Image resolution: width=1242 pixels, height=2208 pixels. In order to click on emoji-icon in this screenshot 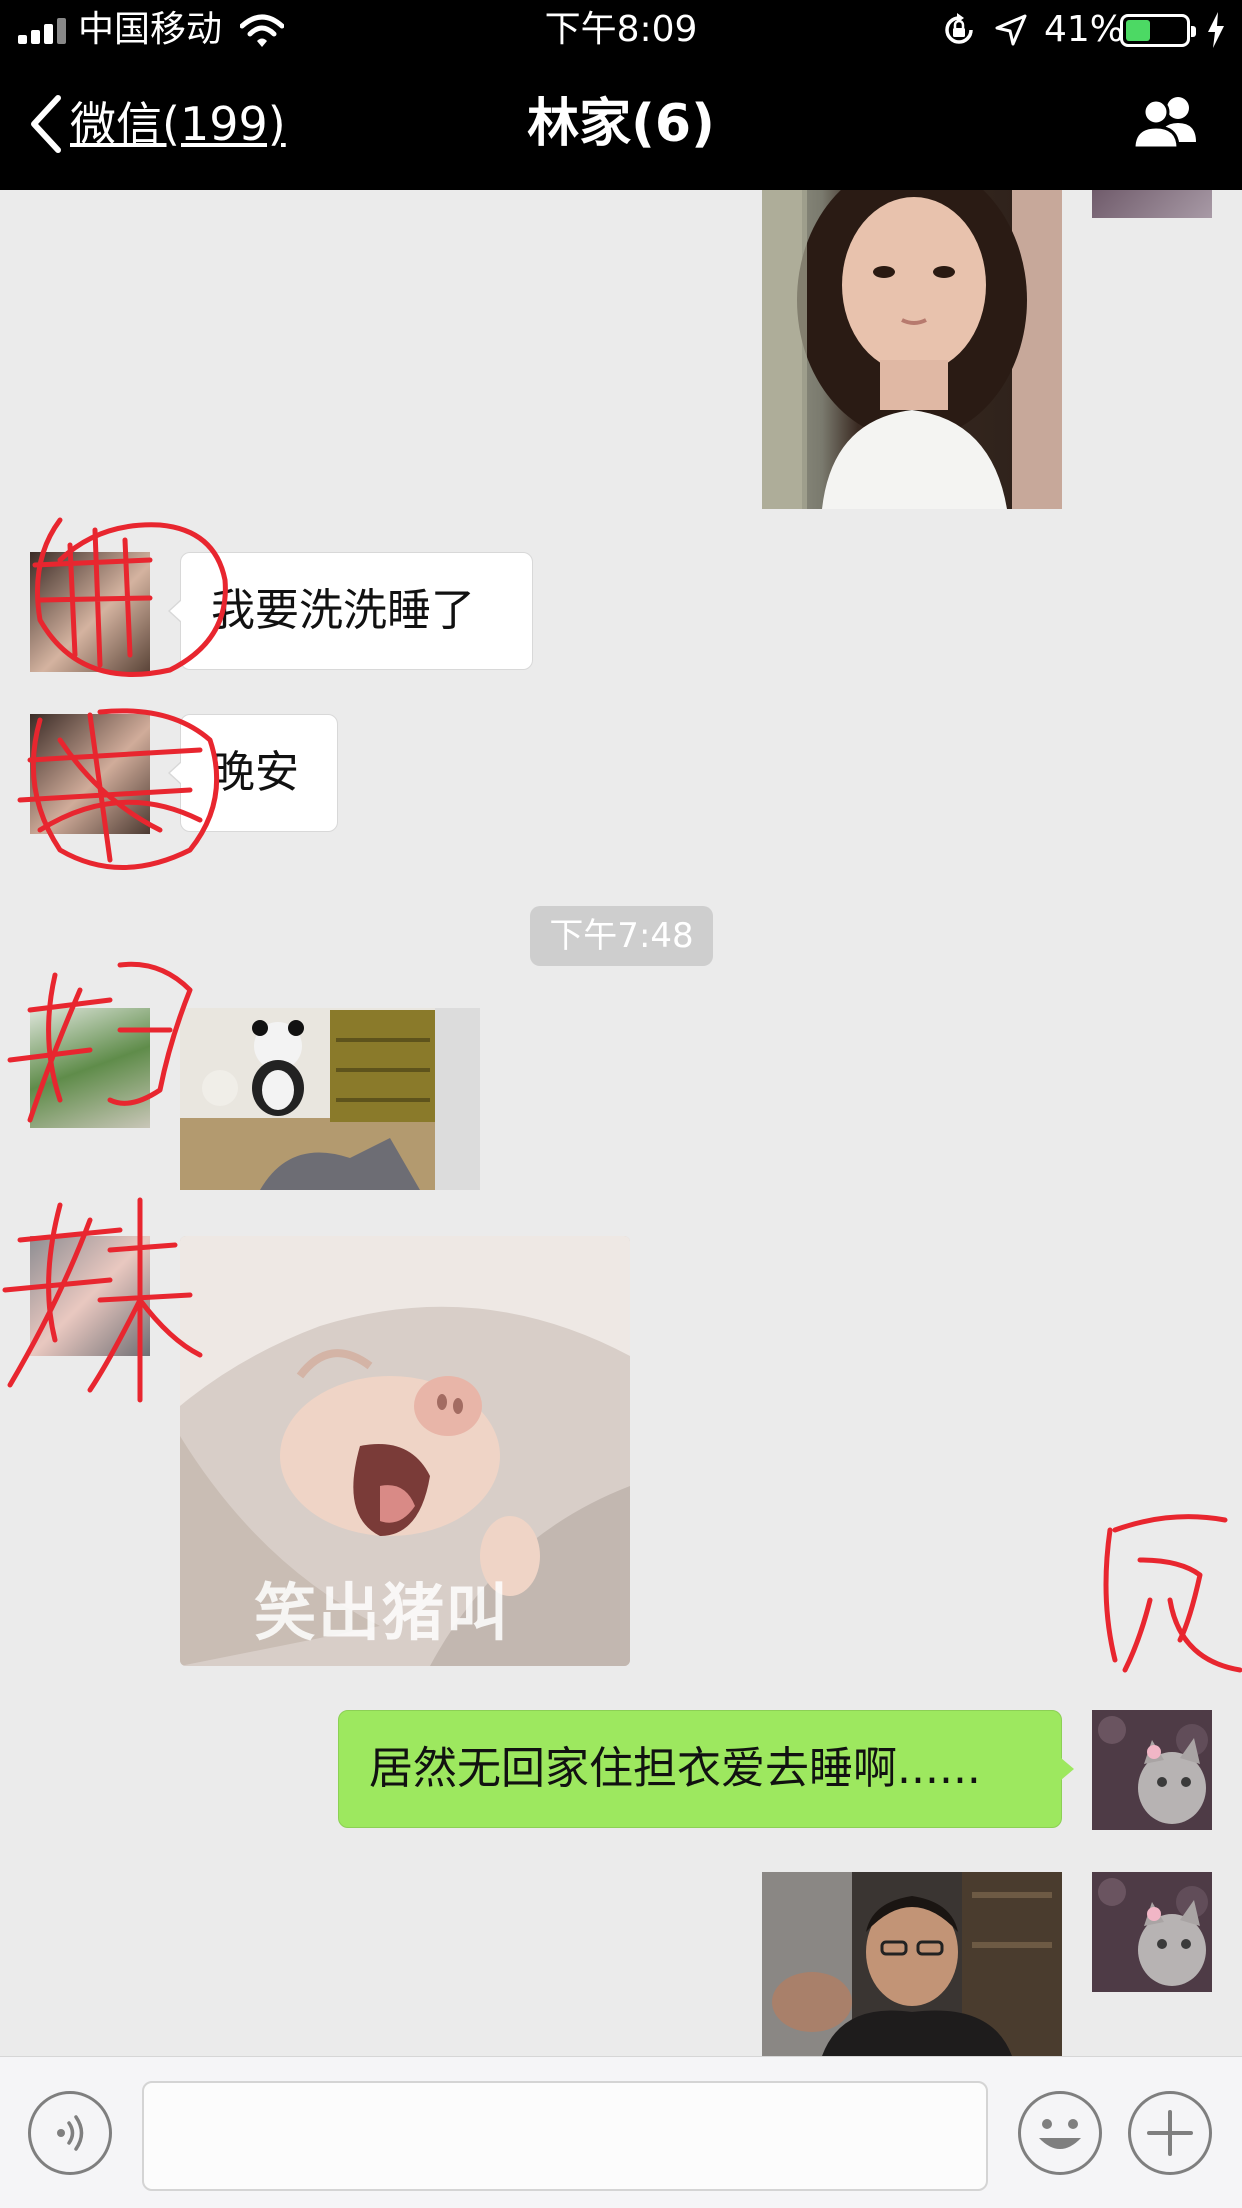, I will do `click(1060, 2134)`.